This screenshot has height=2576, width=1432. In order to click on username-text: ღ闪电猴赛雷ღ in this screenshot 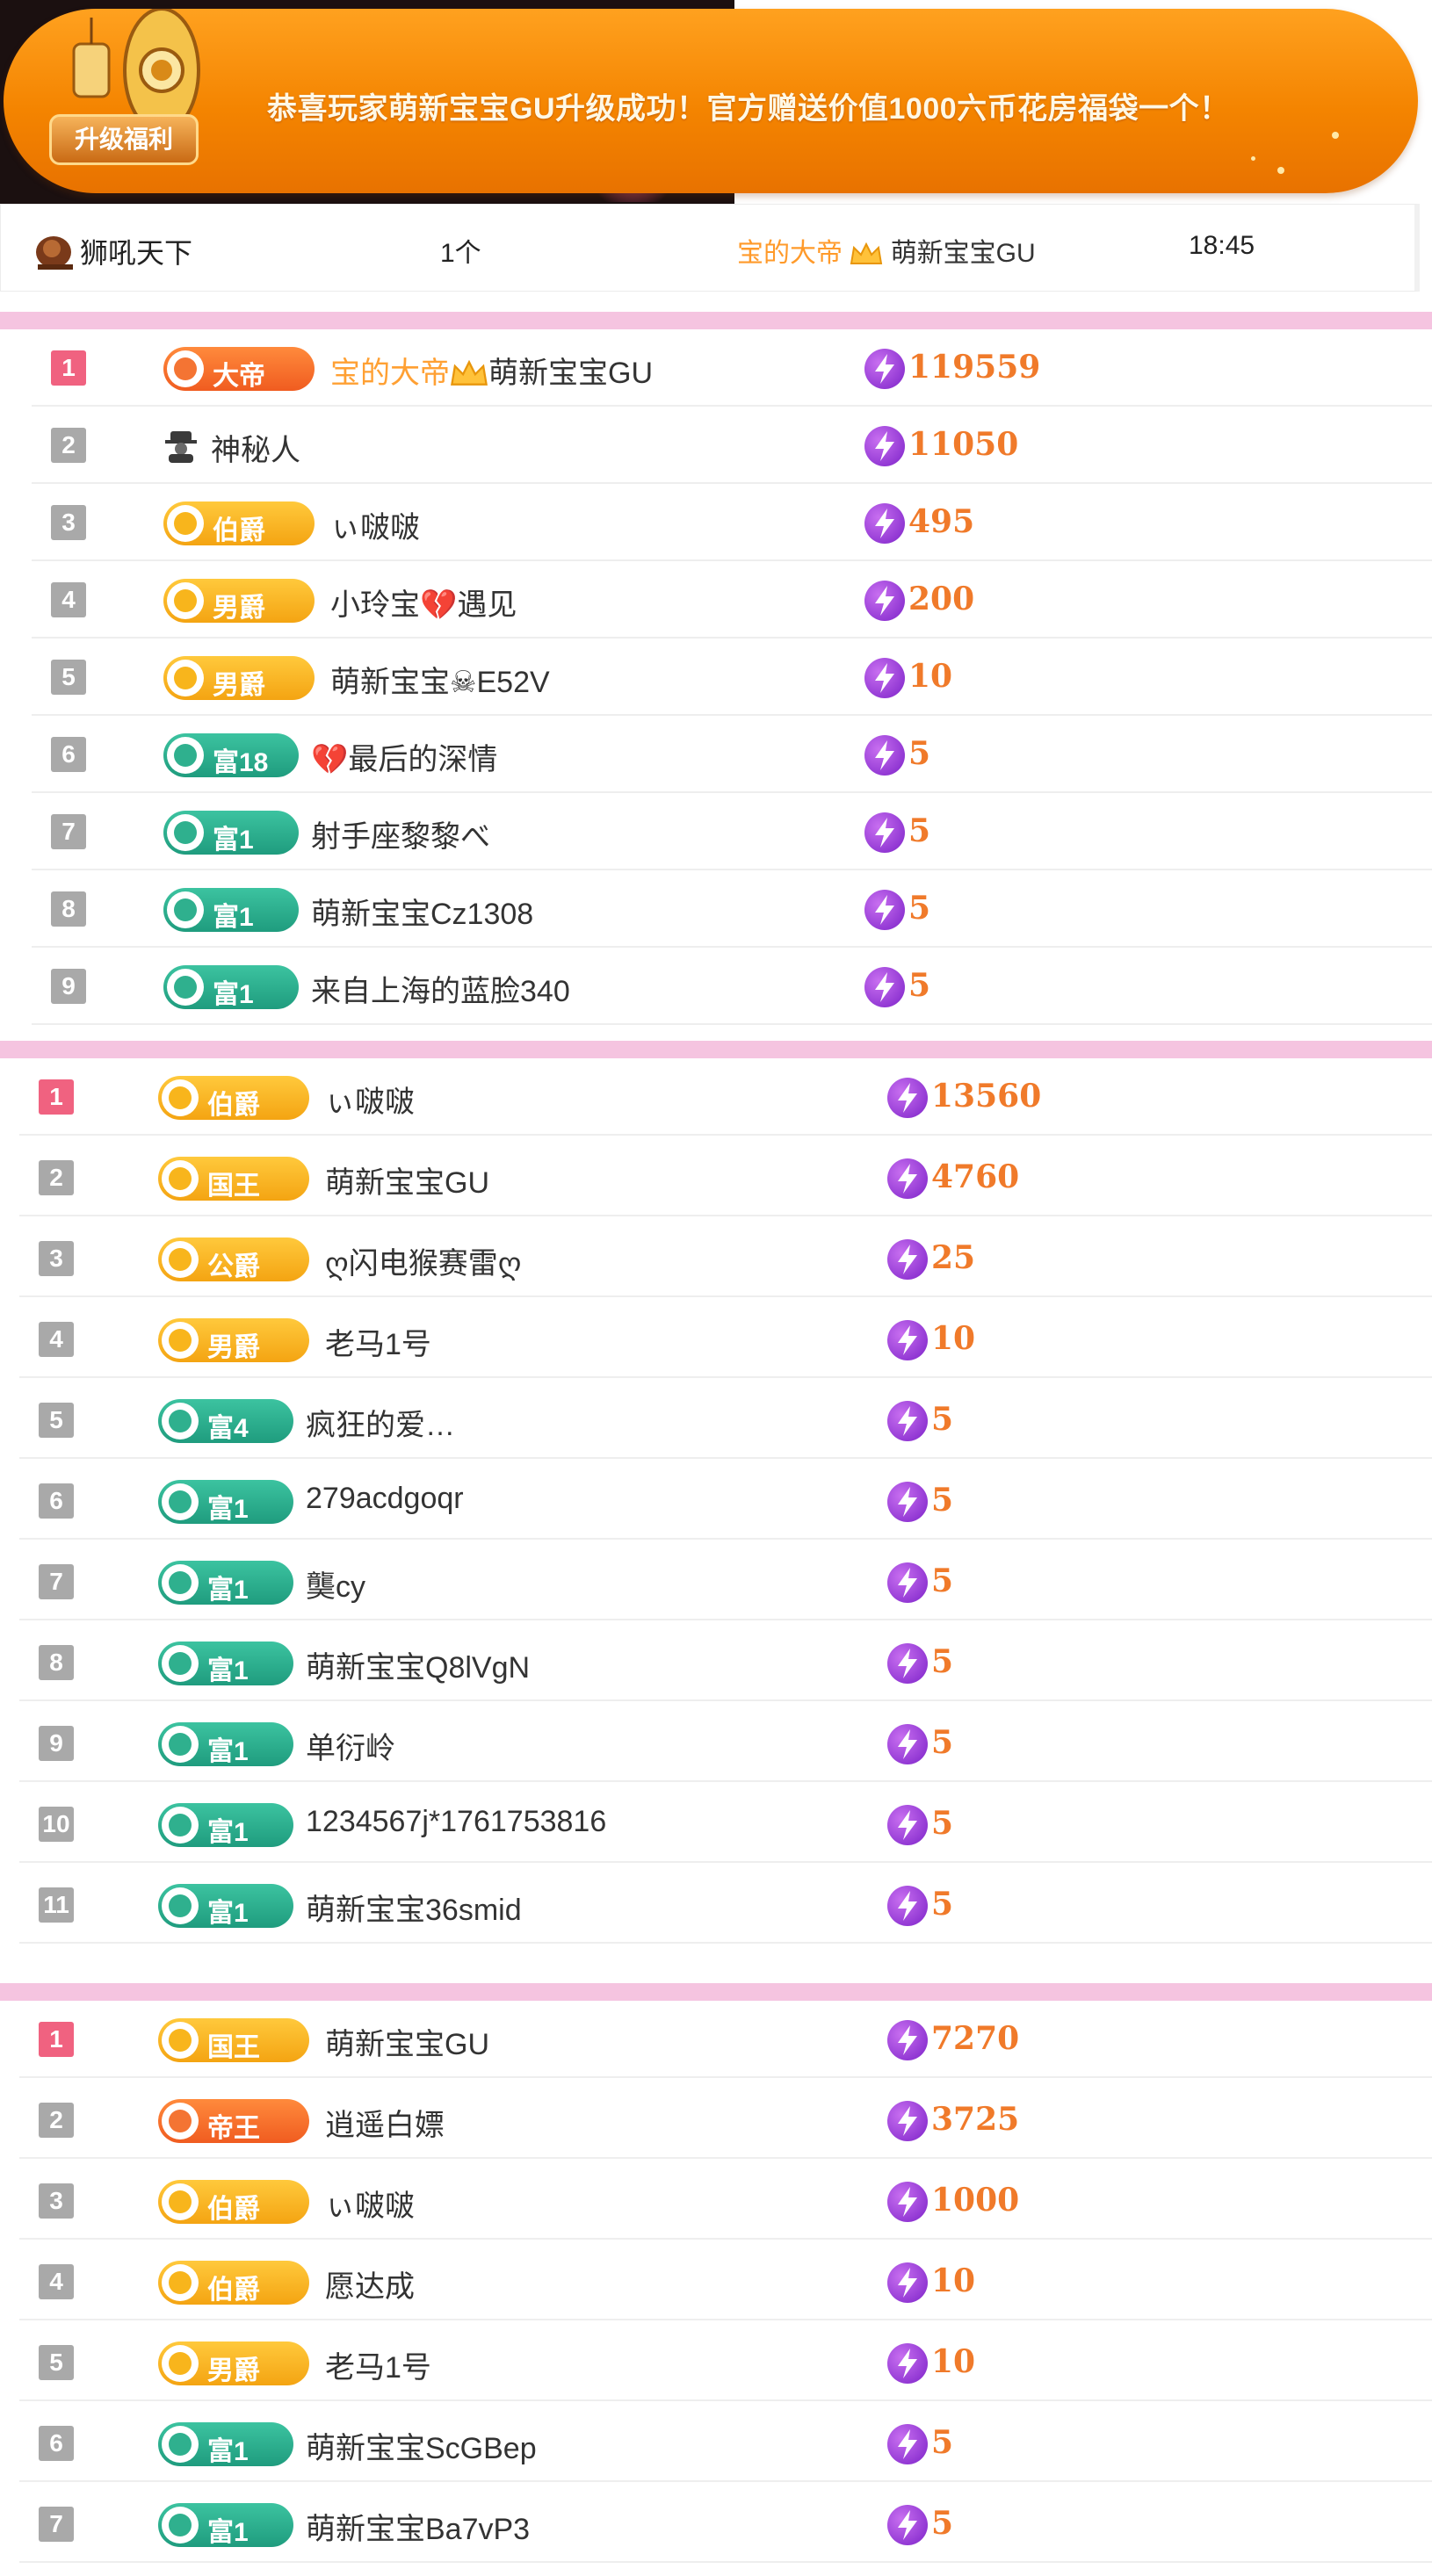, I will do `click(423, 1264)`.